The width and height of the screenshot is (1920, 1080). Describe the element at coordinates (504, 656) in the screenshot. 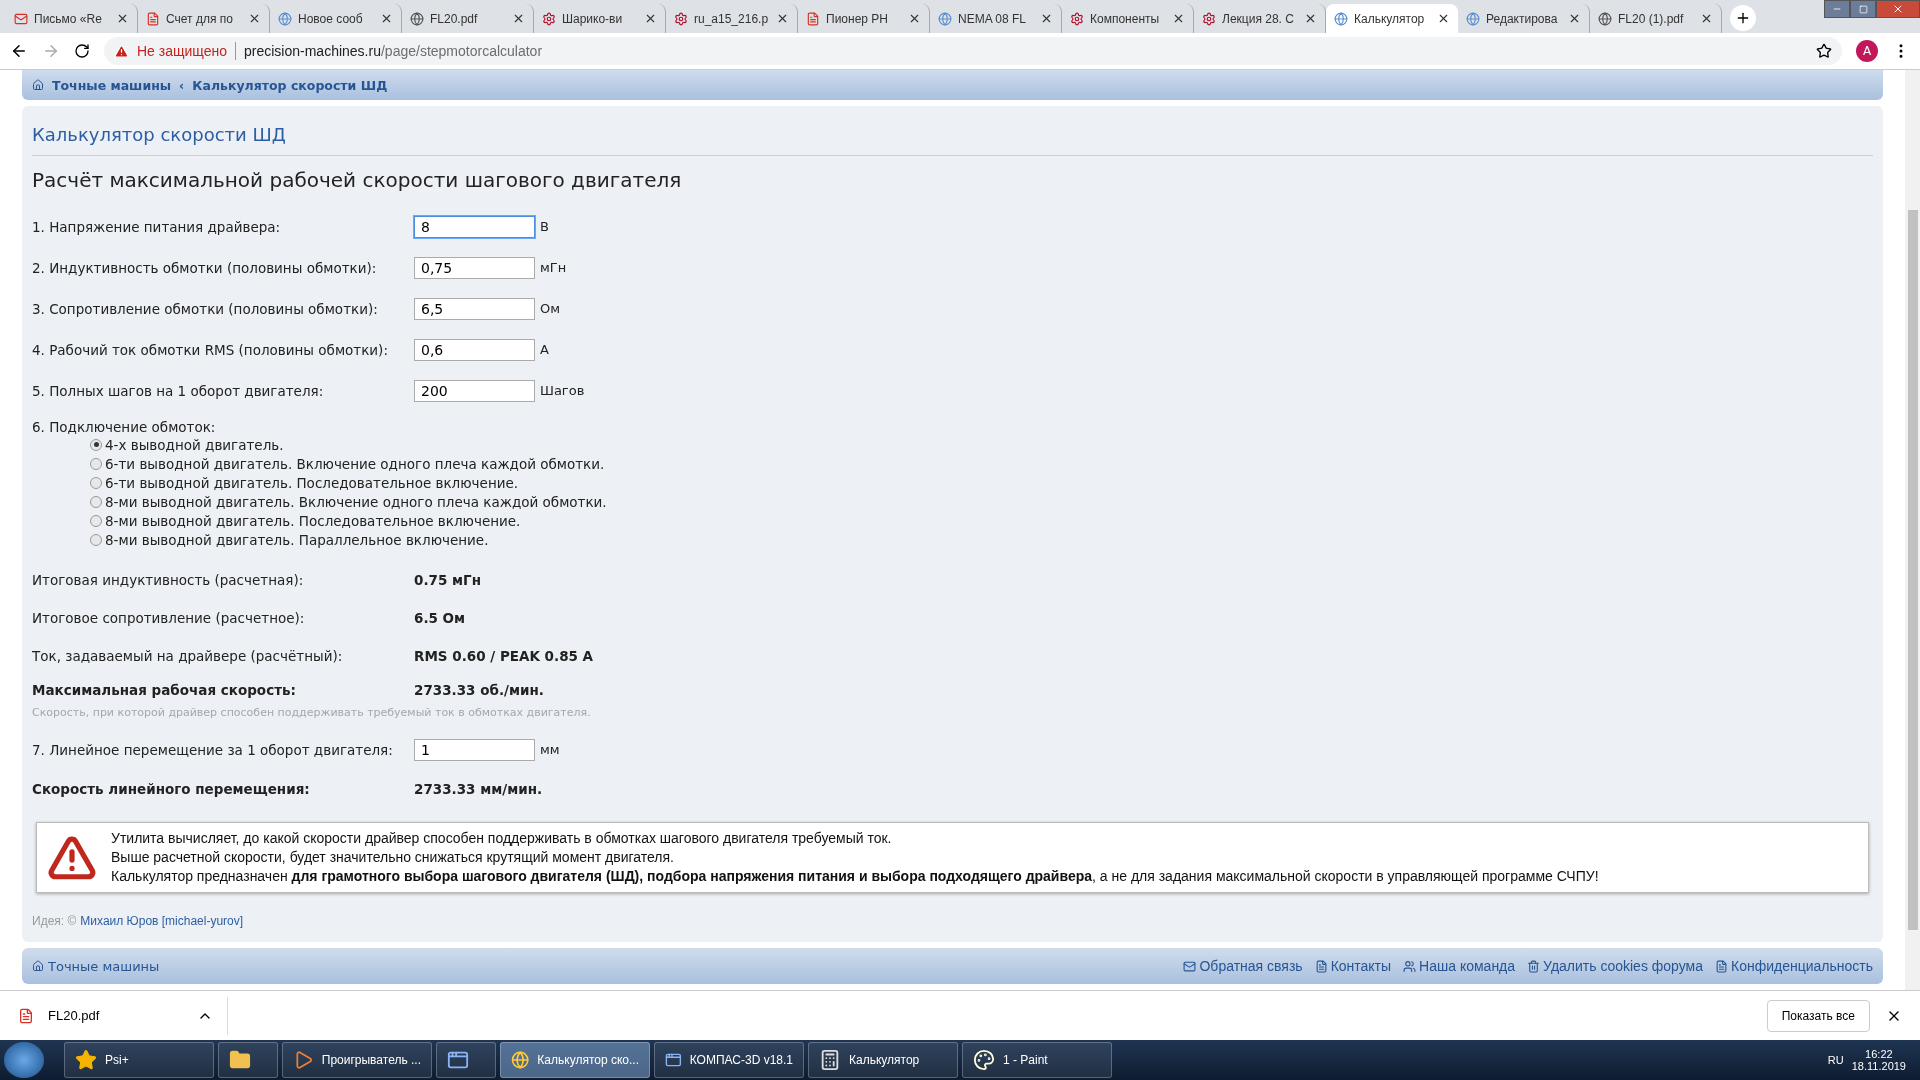

I see `result-value: RMS 0.60 / PEAK 0.85 A` at that location.